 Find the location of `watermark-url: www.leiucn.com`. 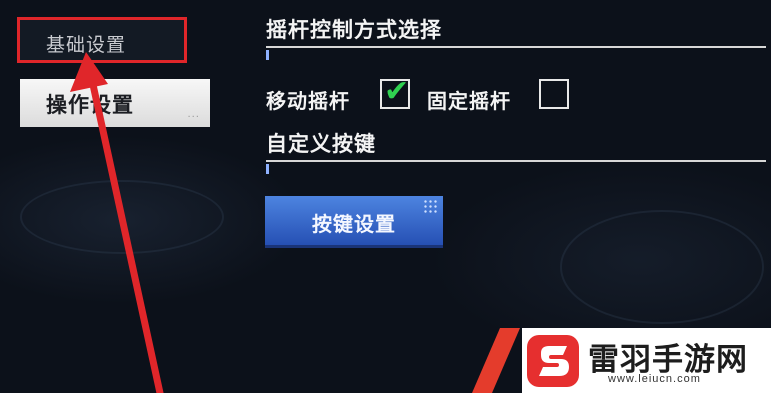

watermark-url: www.leiucn.com is located at coordinates (654, 379).